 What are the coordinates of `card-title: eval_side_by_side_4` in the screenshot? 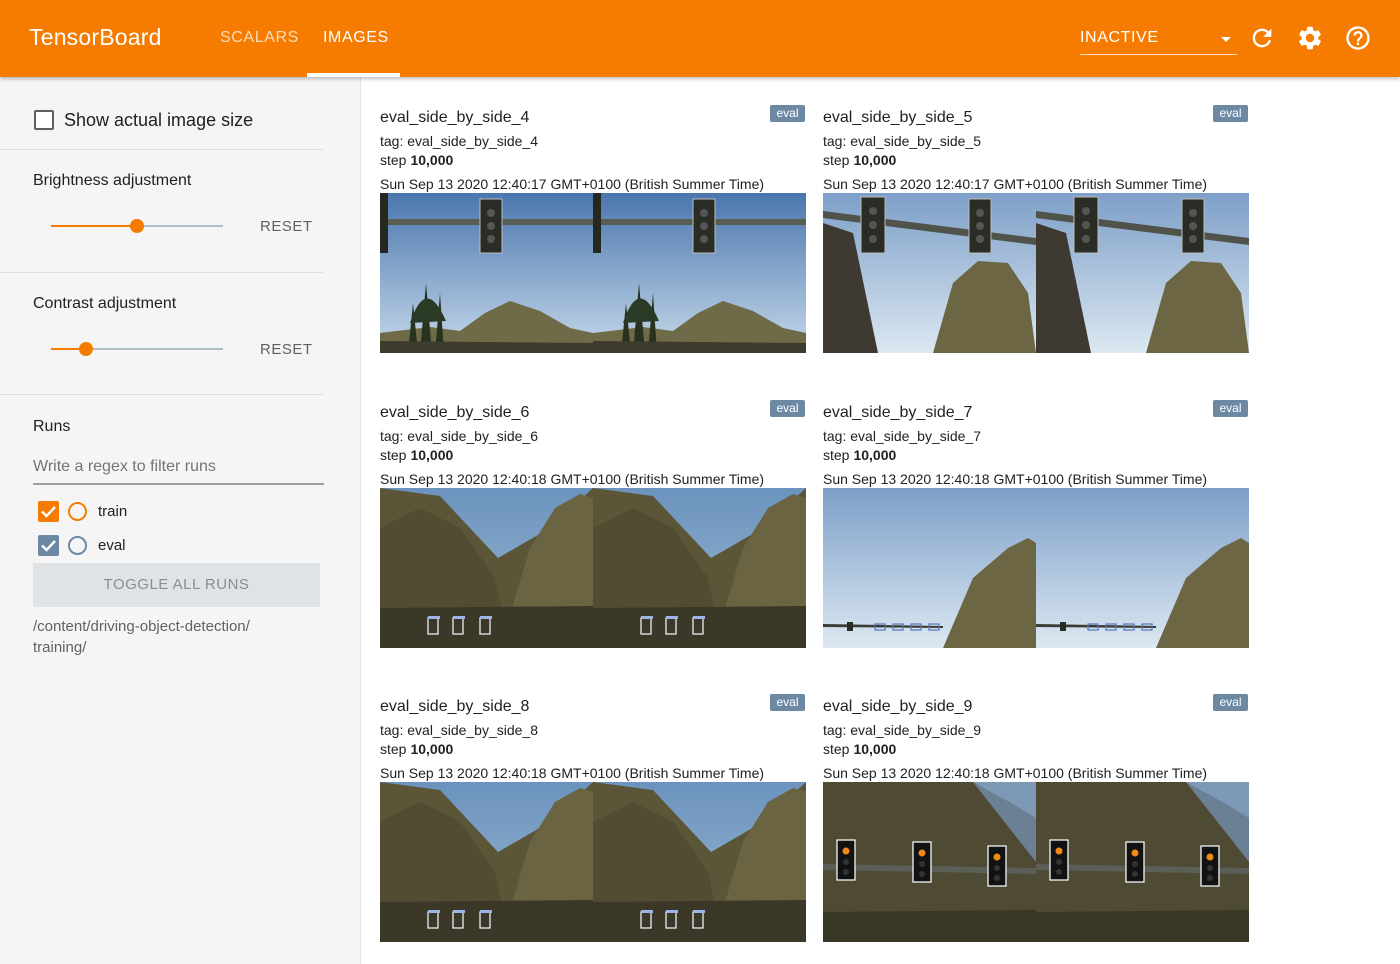 It's located at (455, 117).